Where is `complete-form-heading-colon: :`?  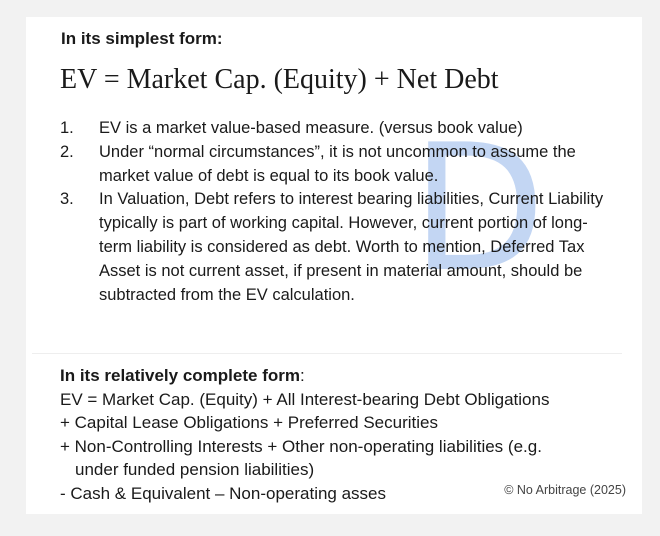
complete-form-heading-colon: : is located at coordinates (302, 375).